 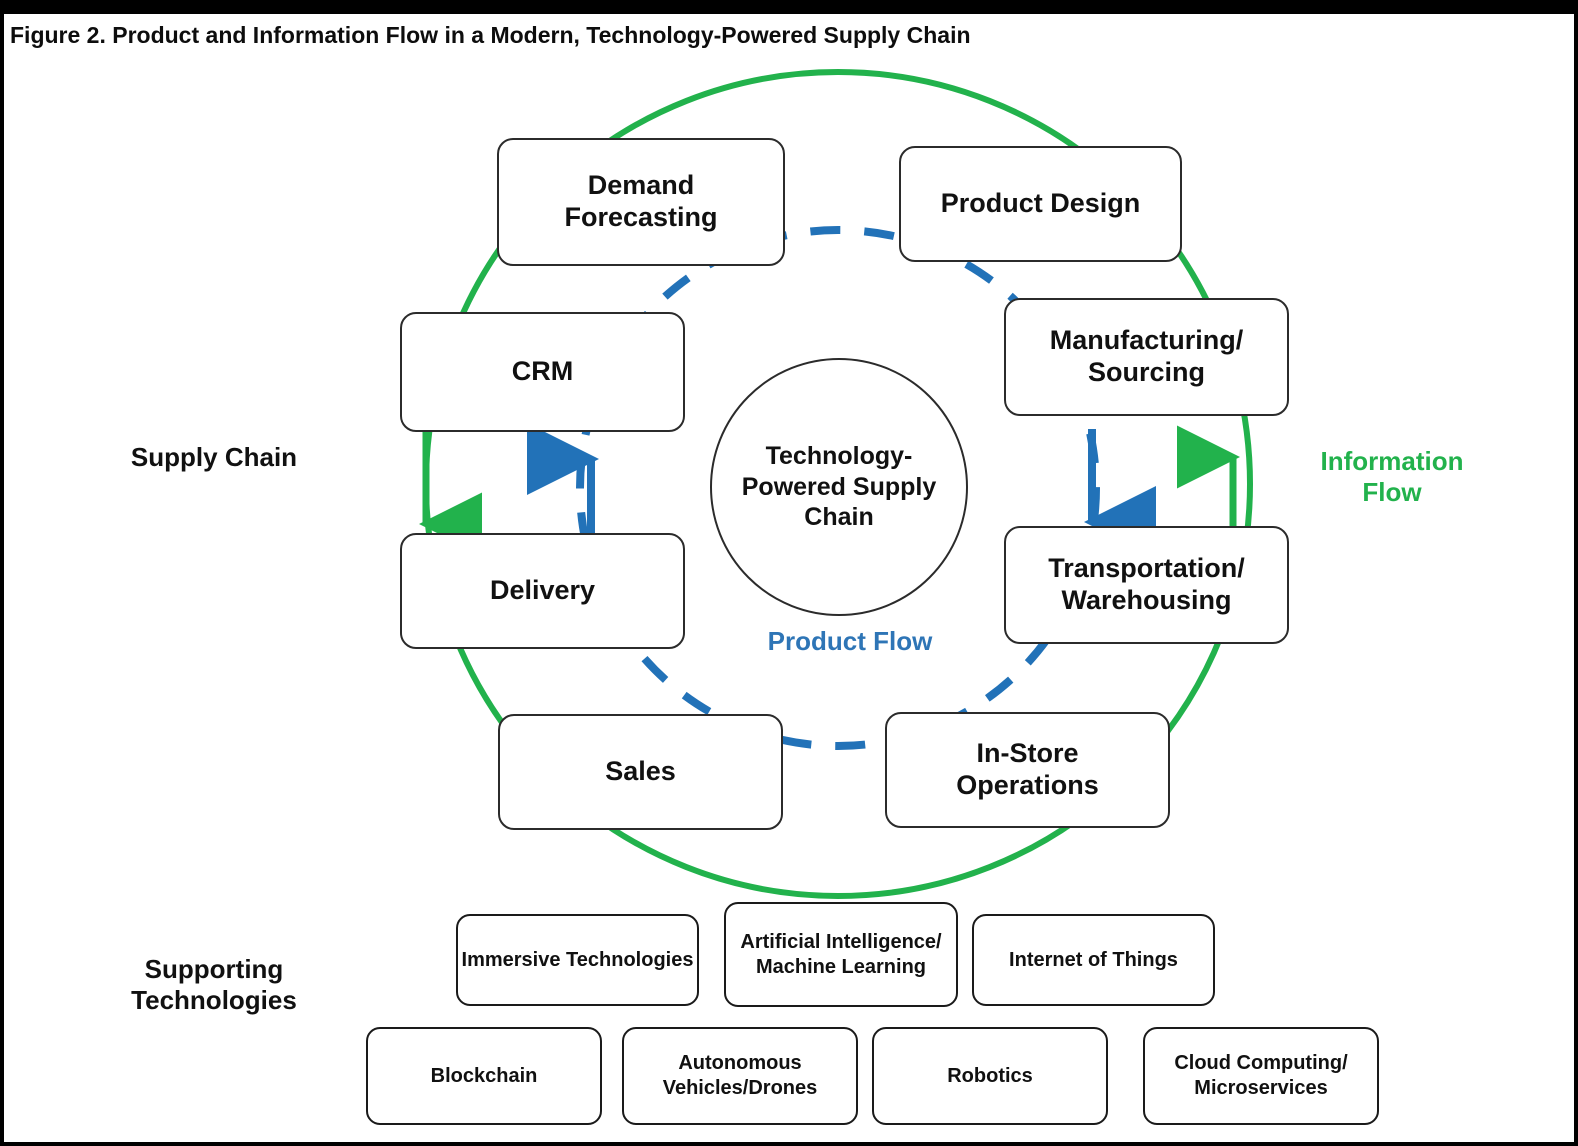 I want to click on tech-blockchain: Blockchain, so click(x=484, y=1076).